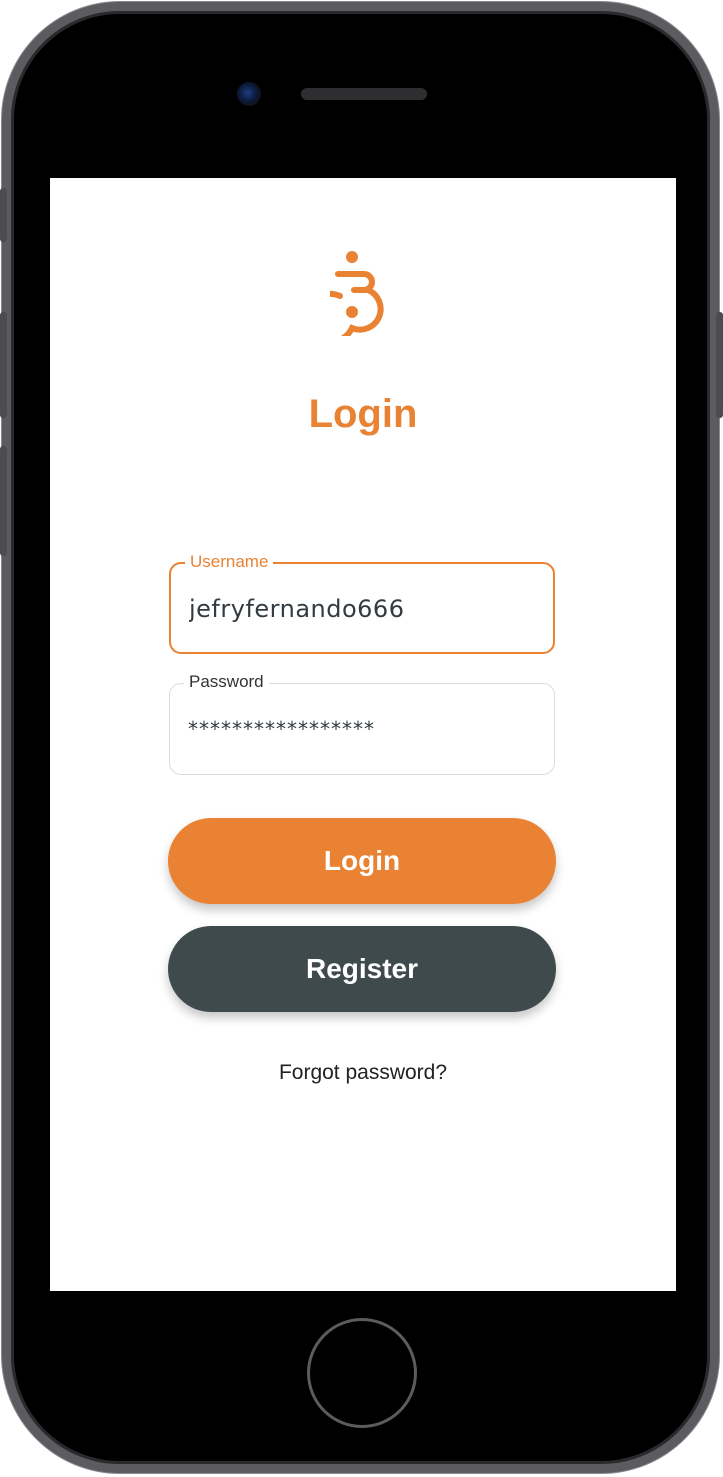 The height and width of the screenshot is (1477, 723). Describe the element at coordinates (362, 1373) in the screenshot. I see `home-button` at that location.